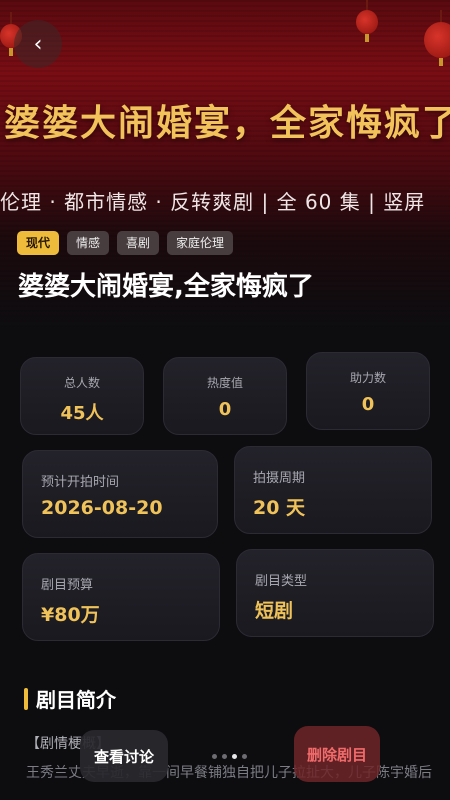  I want to click on page-dot-active, so click(234, 756).